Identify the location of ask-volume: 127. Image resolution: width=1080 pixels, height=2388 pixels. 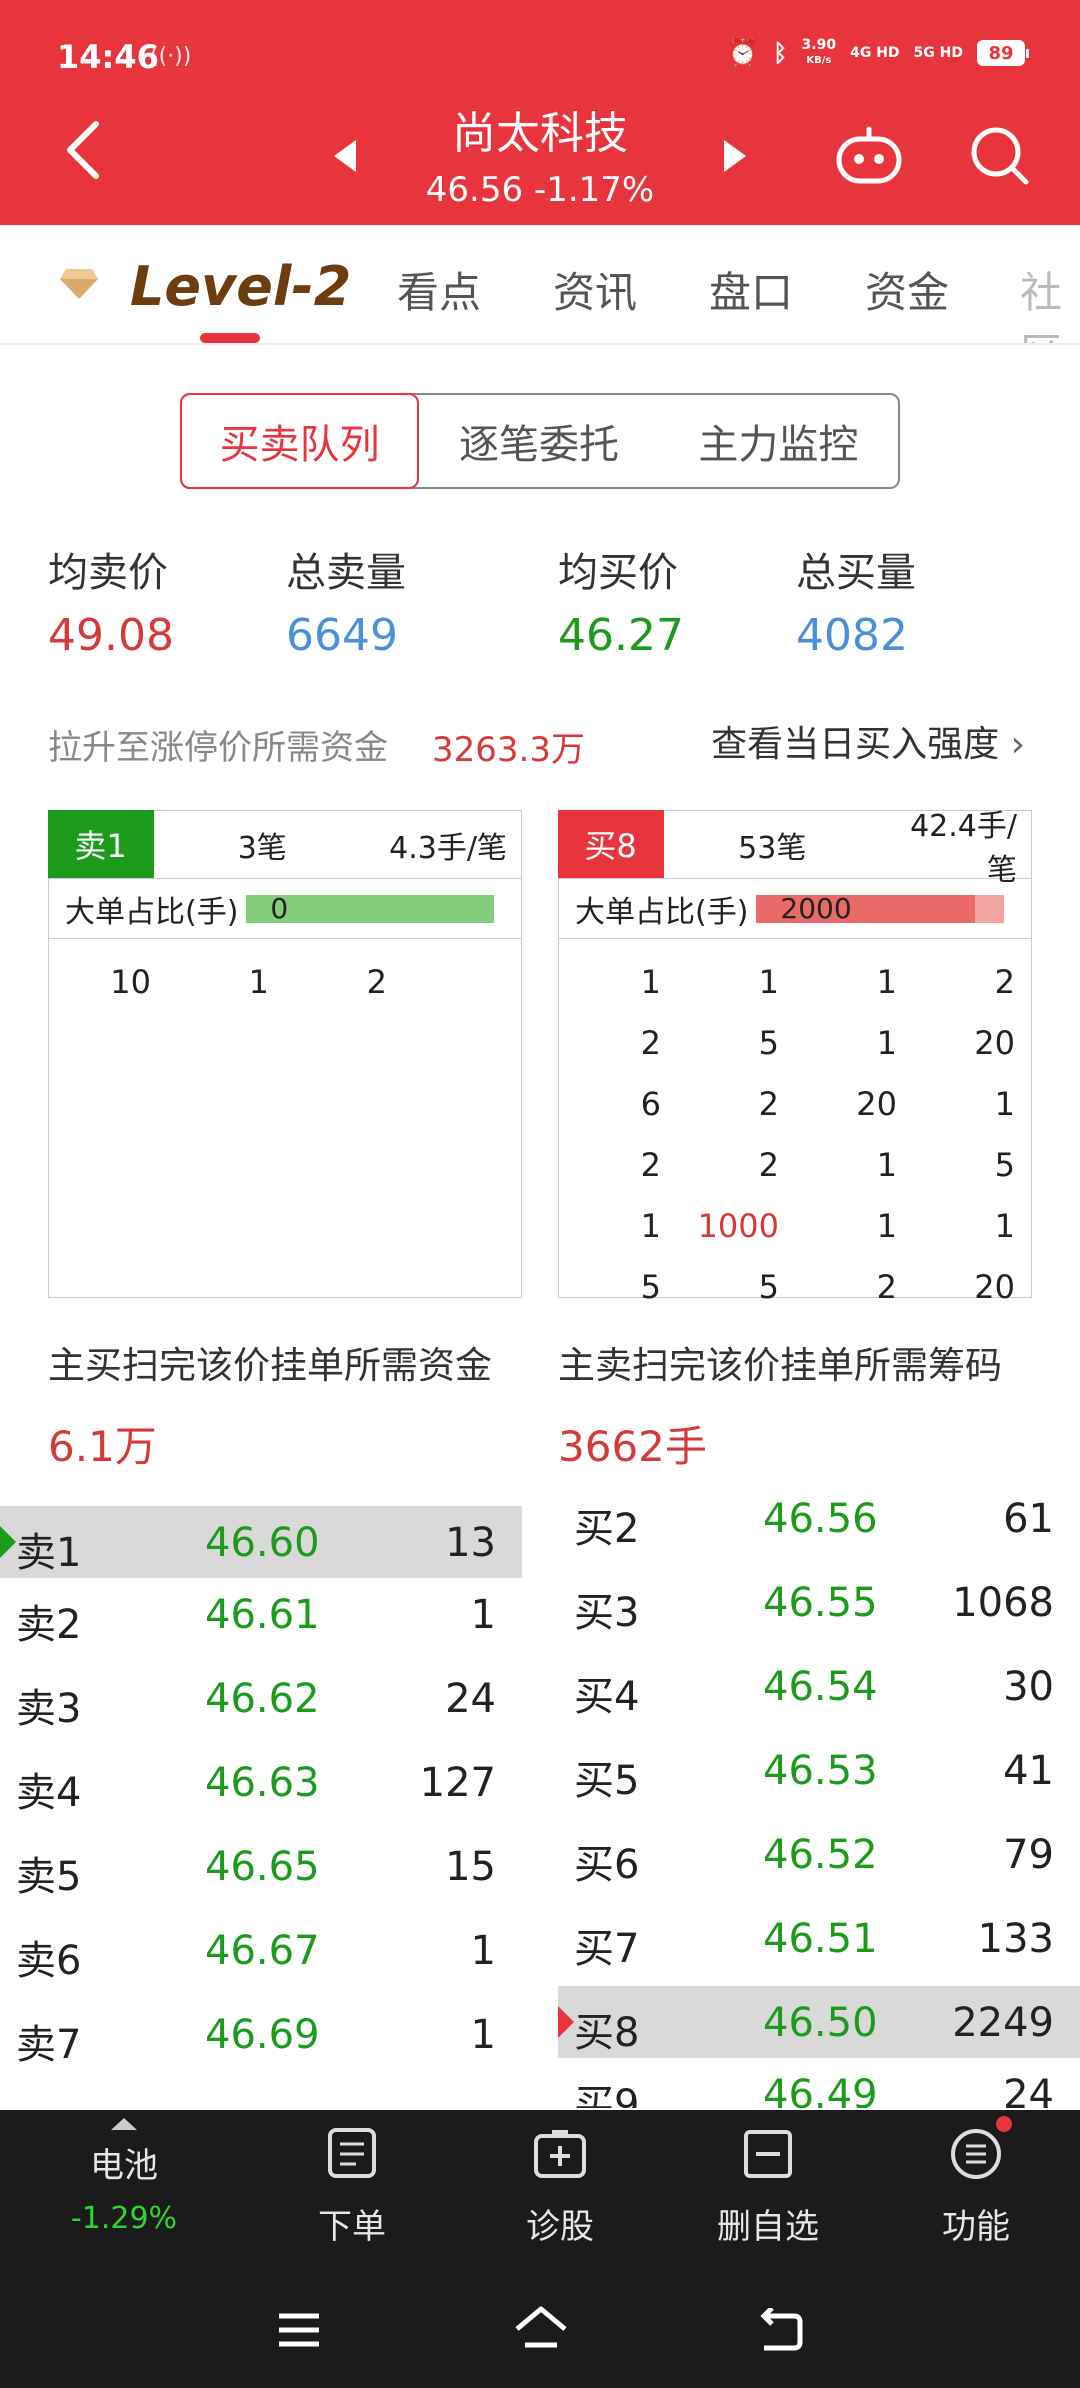
(457, 1783).